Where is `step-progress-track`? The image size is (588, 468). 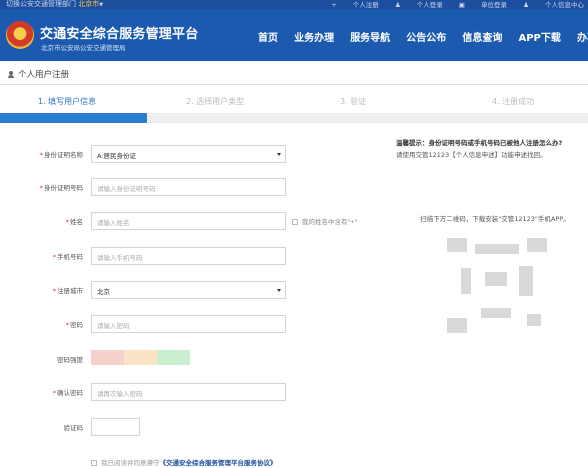 step-progress-track is located at coordinates (294, 118).